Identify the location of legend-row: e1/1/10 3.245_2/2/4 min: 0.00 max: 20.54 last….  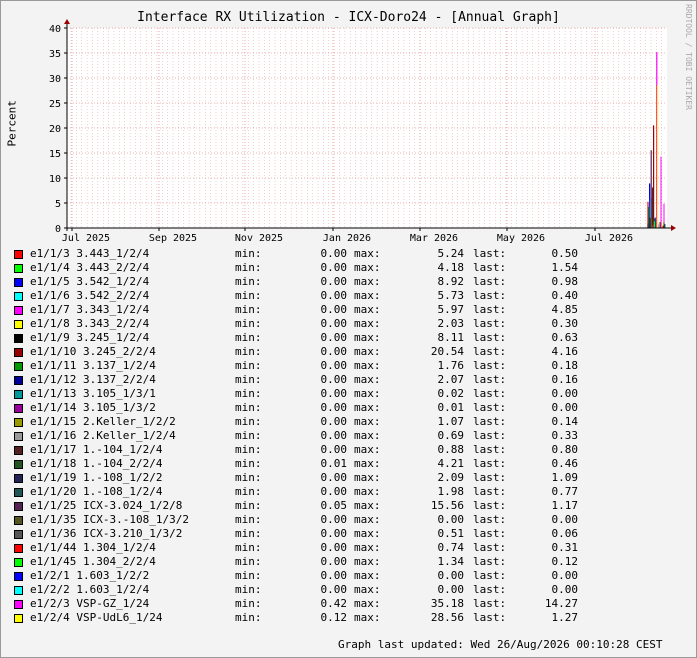
(354, 352).